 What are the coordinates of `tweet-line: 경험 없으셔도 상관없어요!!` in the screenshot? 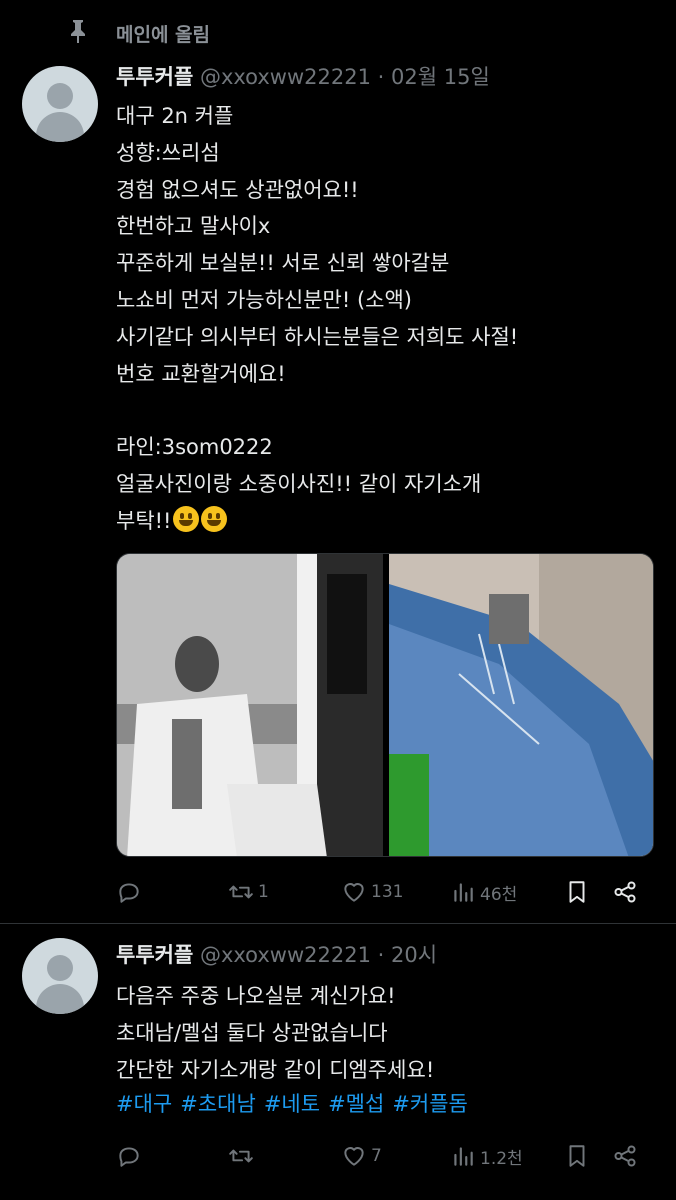 It's located at (237, 189).